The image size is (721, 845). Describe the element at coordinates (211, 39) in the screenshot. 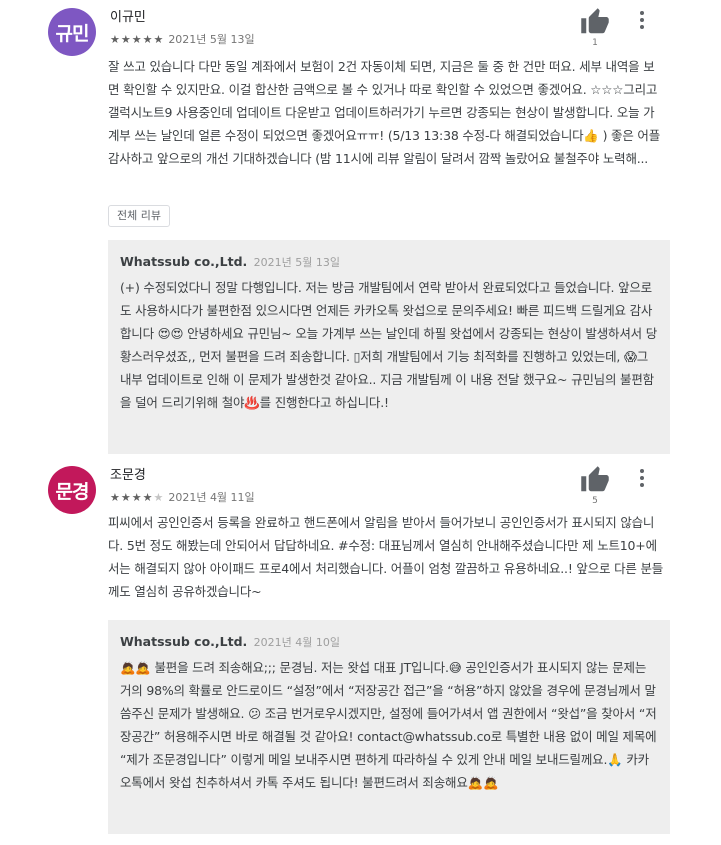

I see `review-date: 2021년 5월 13일` at that location.